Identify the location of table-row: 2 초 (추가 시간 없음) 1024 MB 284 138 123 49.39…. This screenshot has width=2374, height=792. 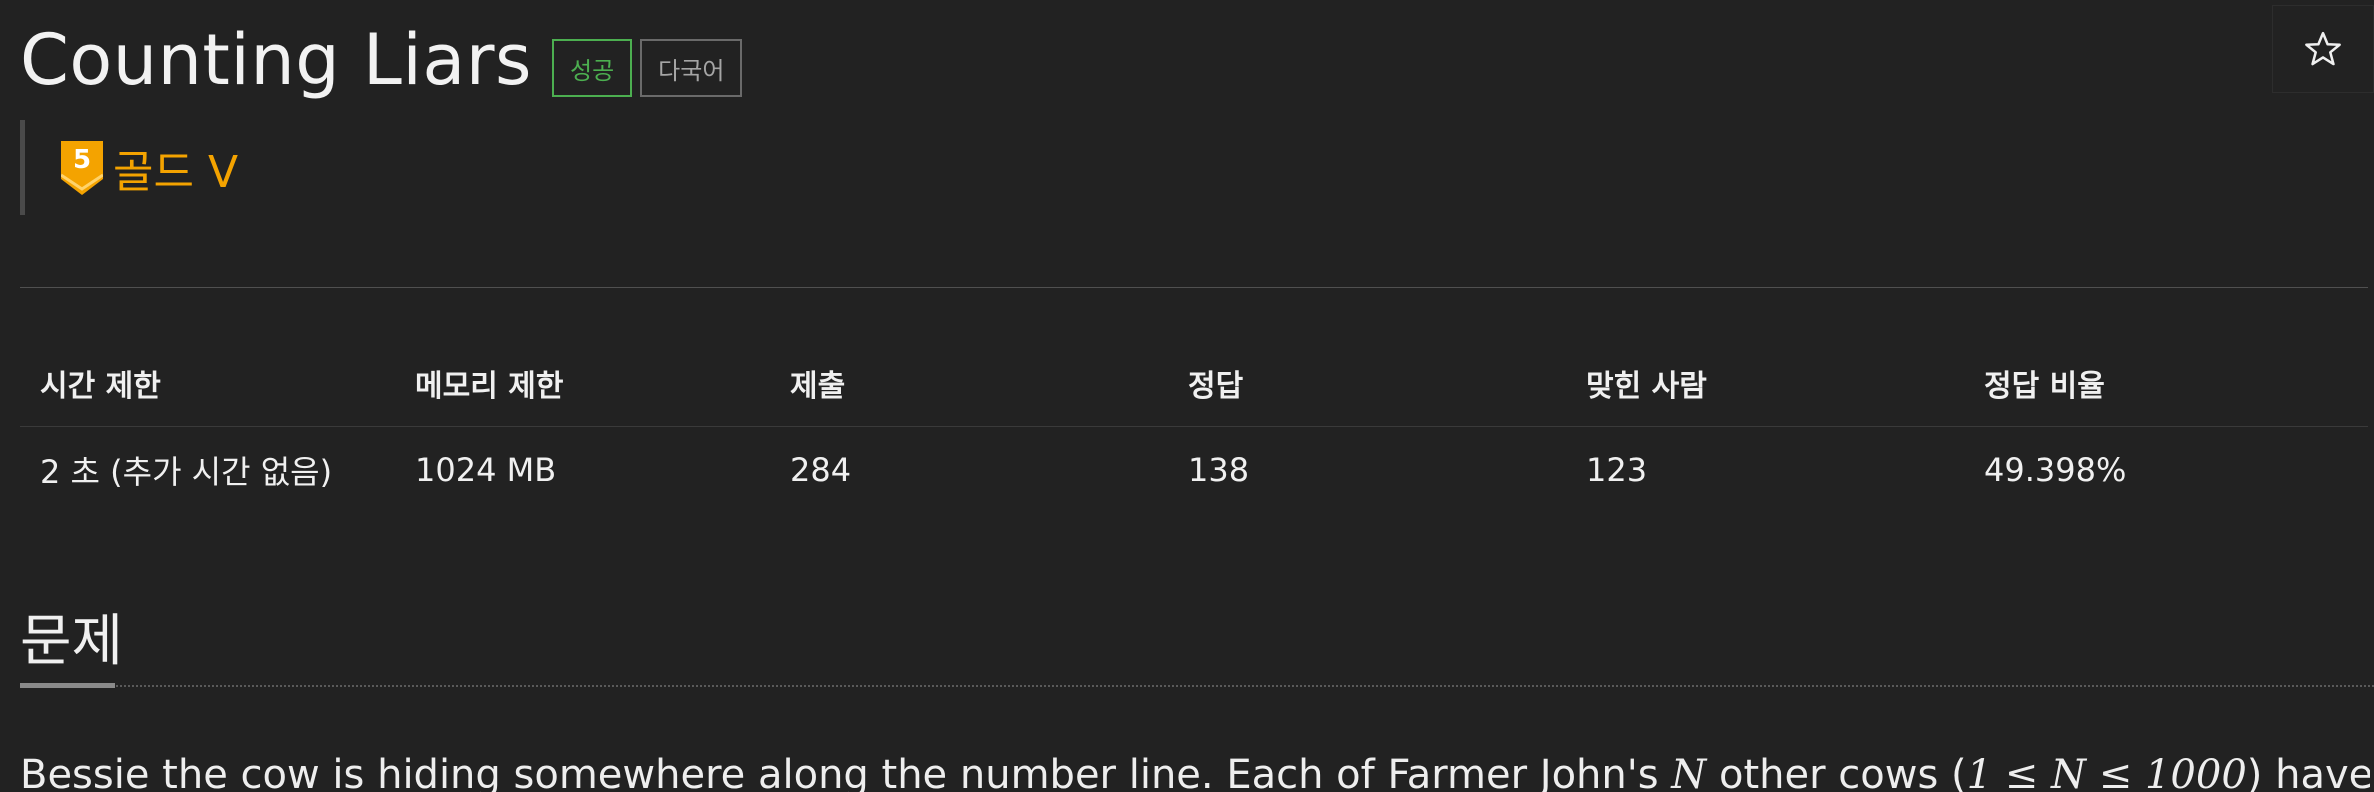
(1194, 469).